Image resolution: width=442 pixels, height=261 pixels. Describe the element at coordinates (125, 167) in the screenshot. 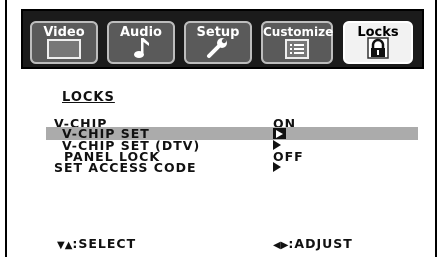

I see `menu-item-label: SET ACCESS CODE` at that location.